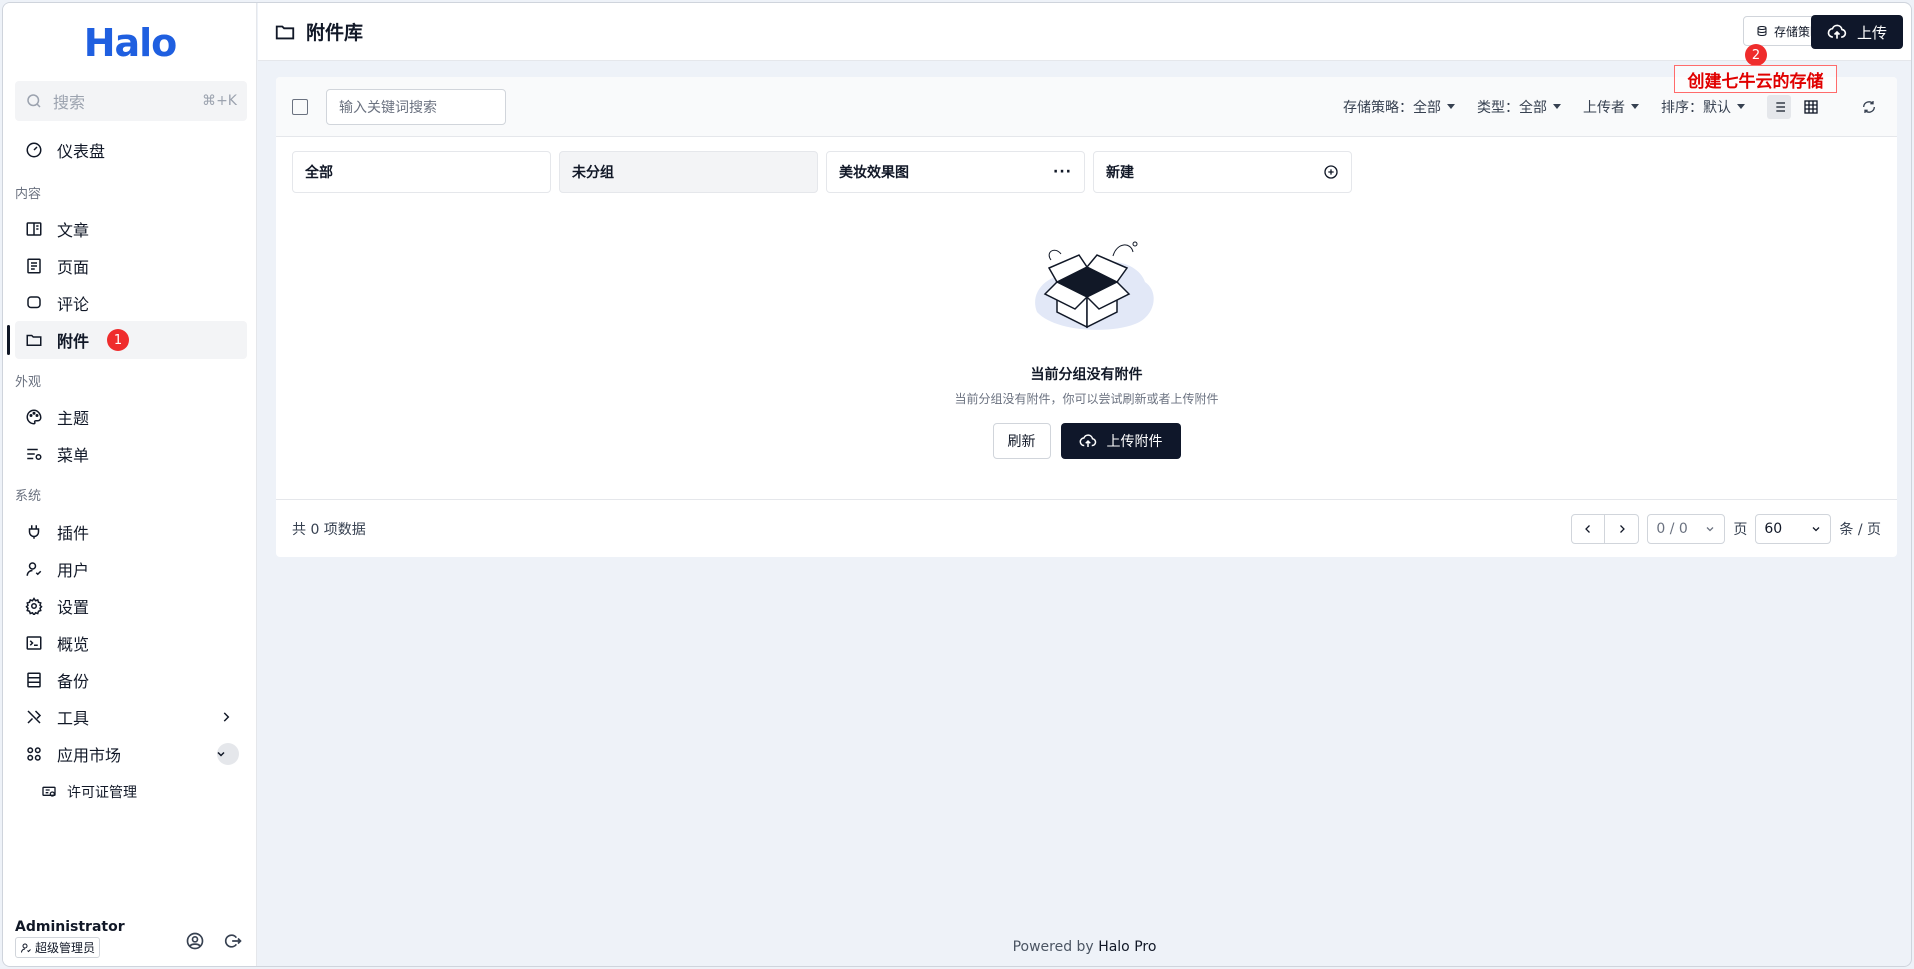  Describe the element at coordinates (1086, 107) in the screenshot. I see `toolbar: 输入关键词搜索 存储策略：全部 类型：全部 上传者 排序：默认` at that location.